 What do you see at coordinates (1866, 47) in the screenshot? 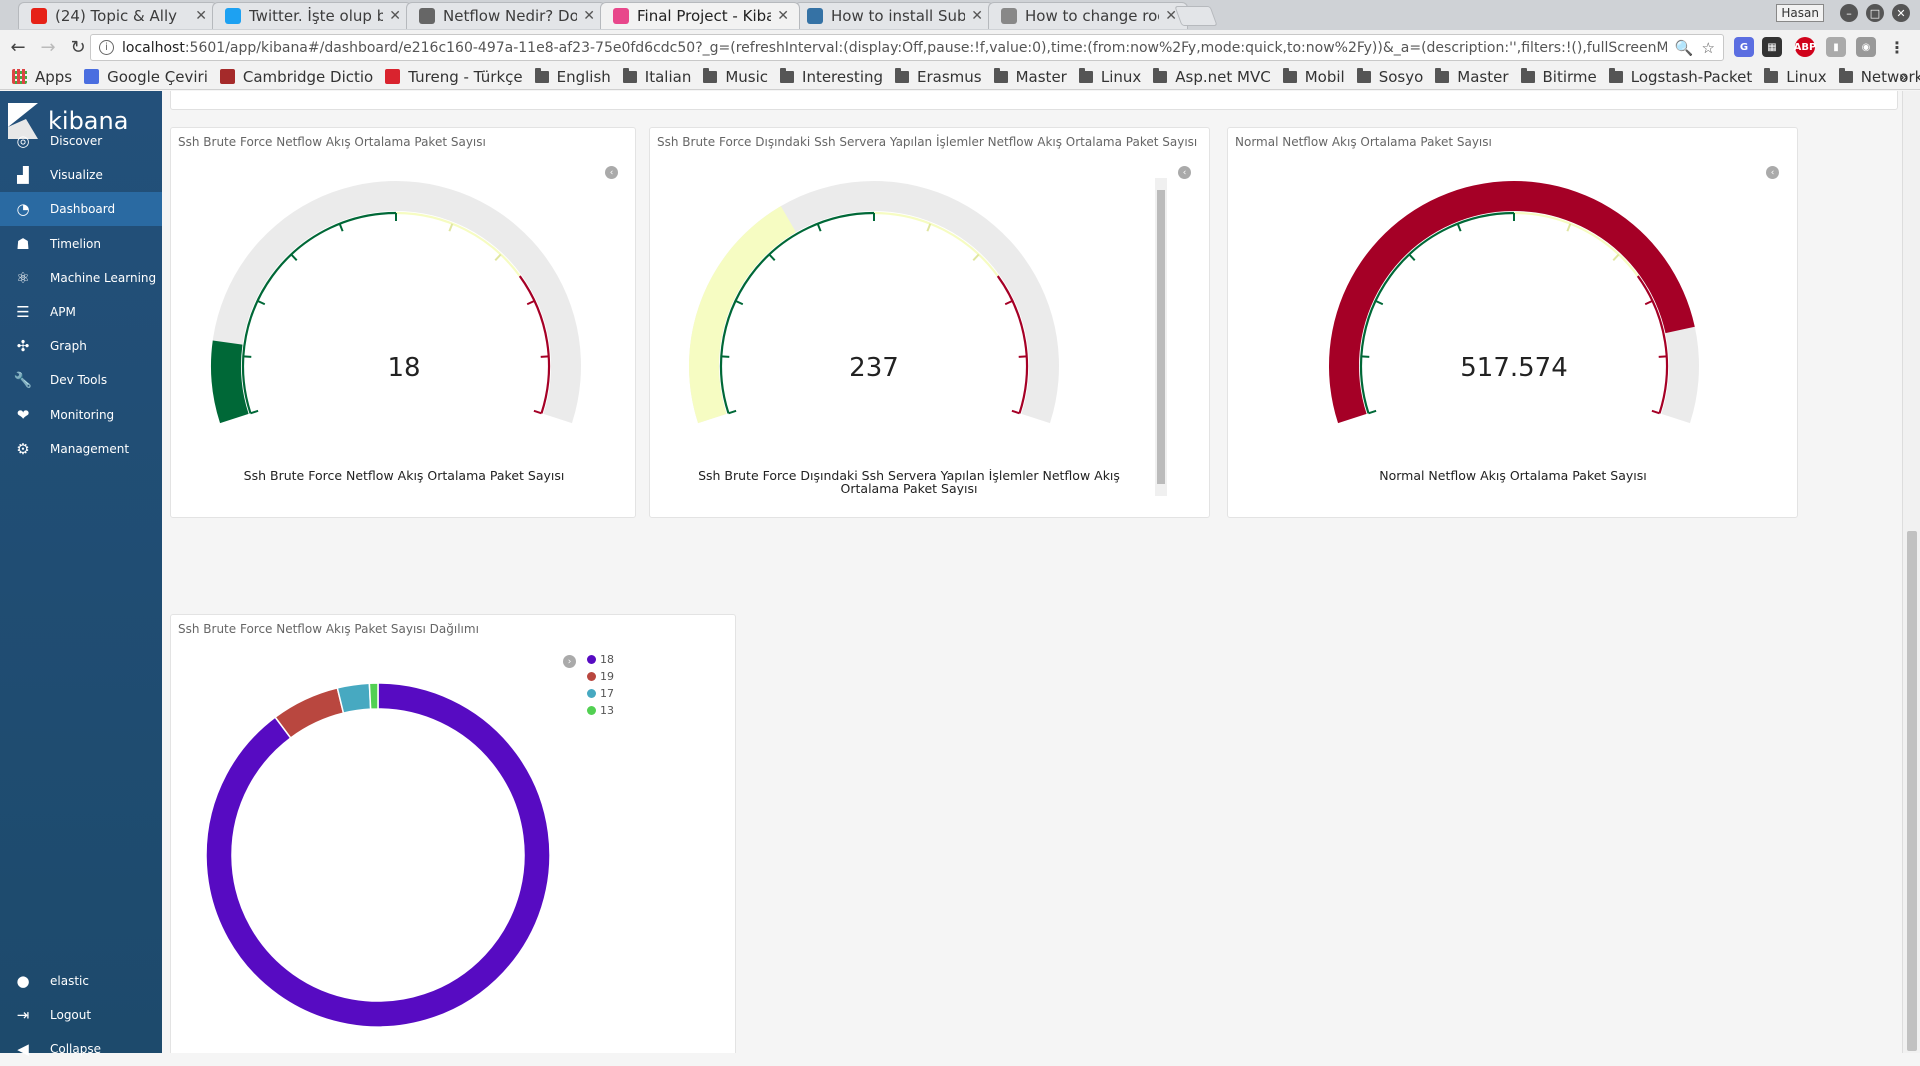
I see `extension-icon: ◉` at bounding box center [1866, 47].